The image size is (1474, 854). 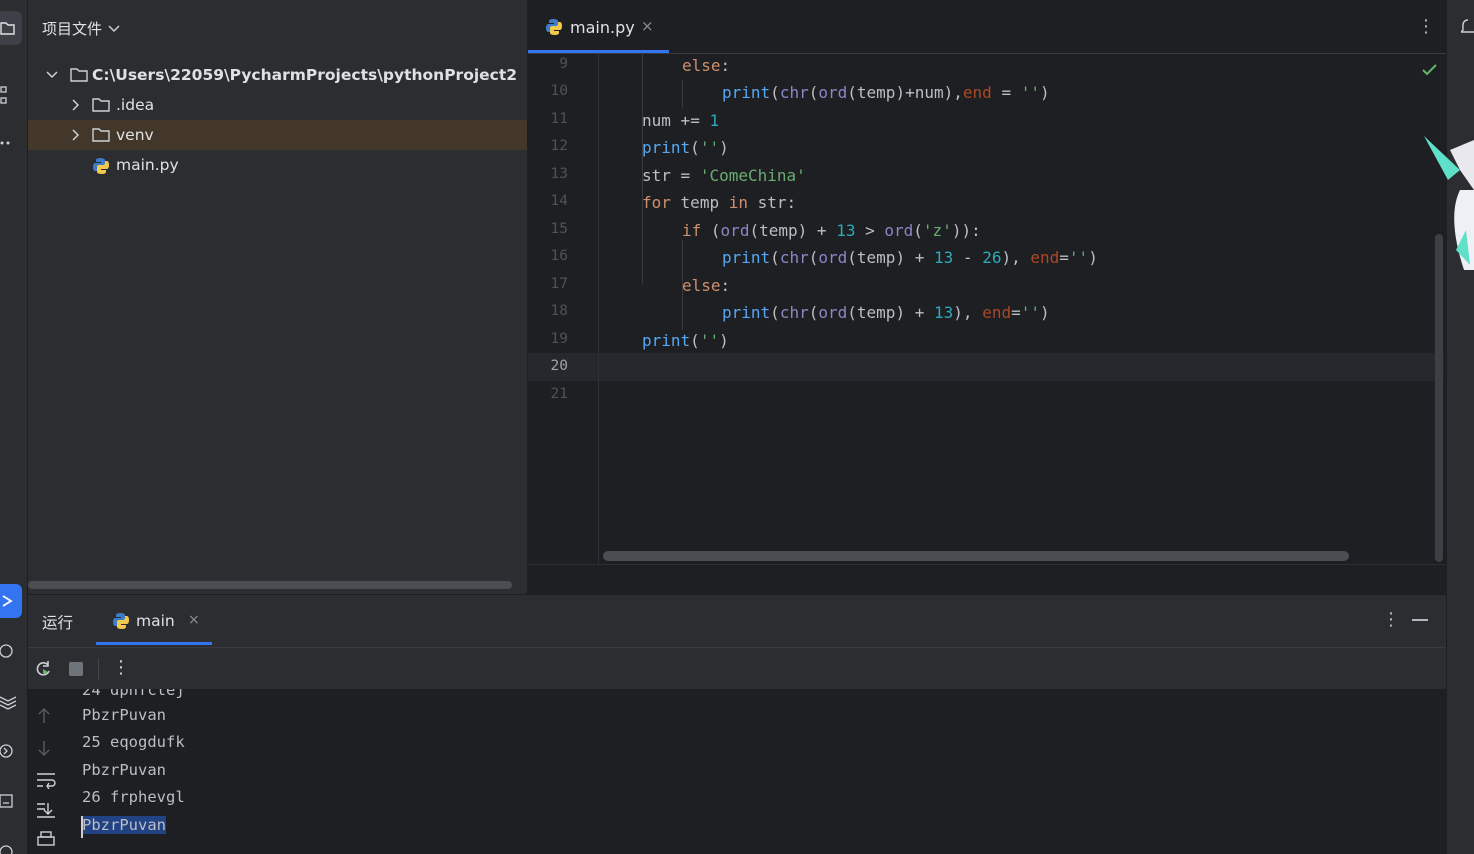 I want to click on line-number: 17, so click(x=559, y=284).